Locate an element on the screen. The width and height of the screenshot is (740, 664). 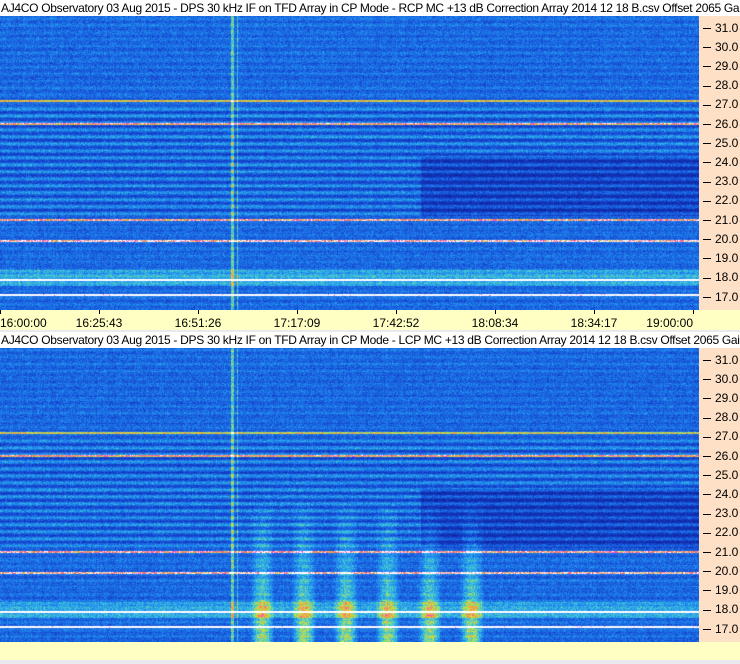
x-tick-label: 16:00:00 is located at coordinates (23, 323).